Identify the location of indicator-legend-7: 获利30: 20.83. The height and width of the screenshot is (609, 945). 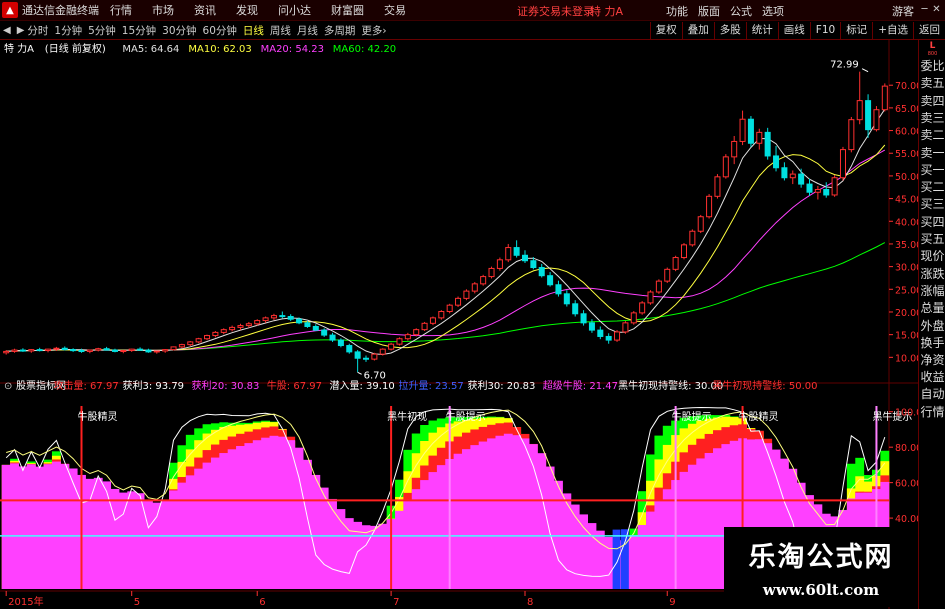
(502, 386).